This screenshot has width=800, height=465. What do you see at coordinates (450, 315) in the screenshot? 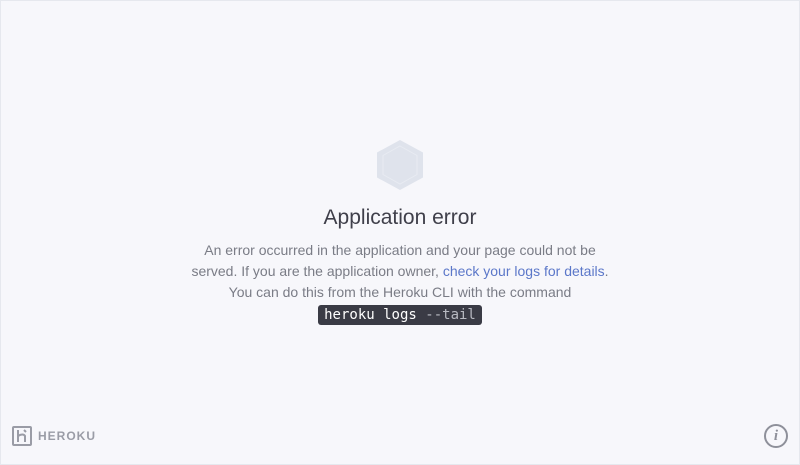
I see `cli-command-flag: --tail` at bounding box center [450, 315].